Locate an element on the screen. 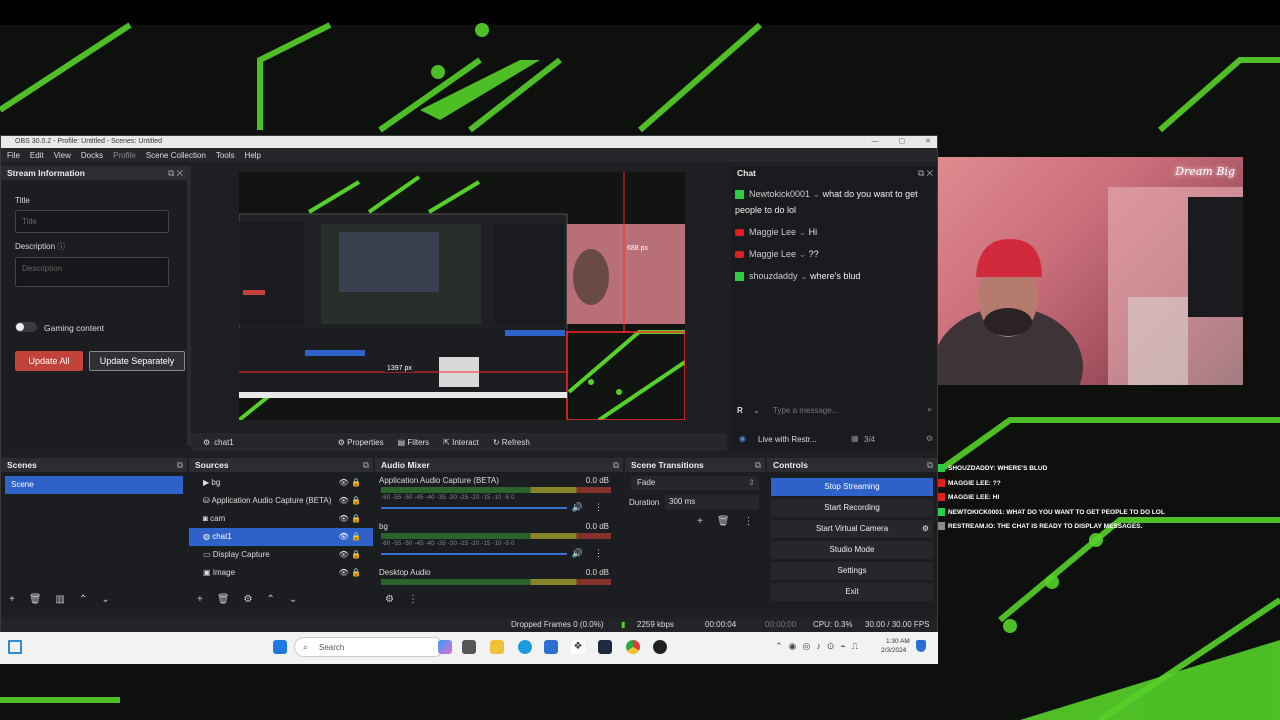 The width and height of the screenshot is (1280, 720). refresh-button: ↻ Refresh is located at coordinates (511, 442).